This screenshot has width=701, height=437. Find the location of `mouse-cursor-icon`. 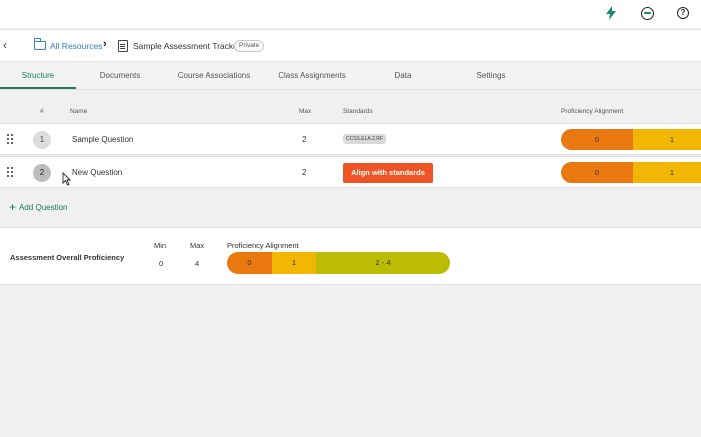

mouse-cursor-icon is located at coordinates (66, 179).